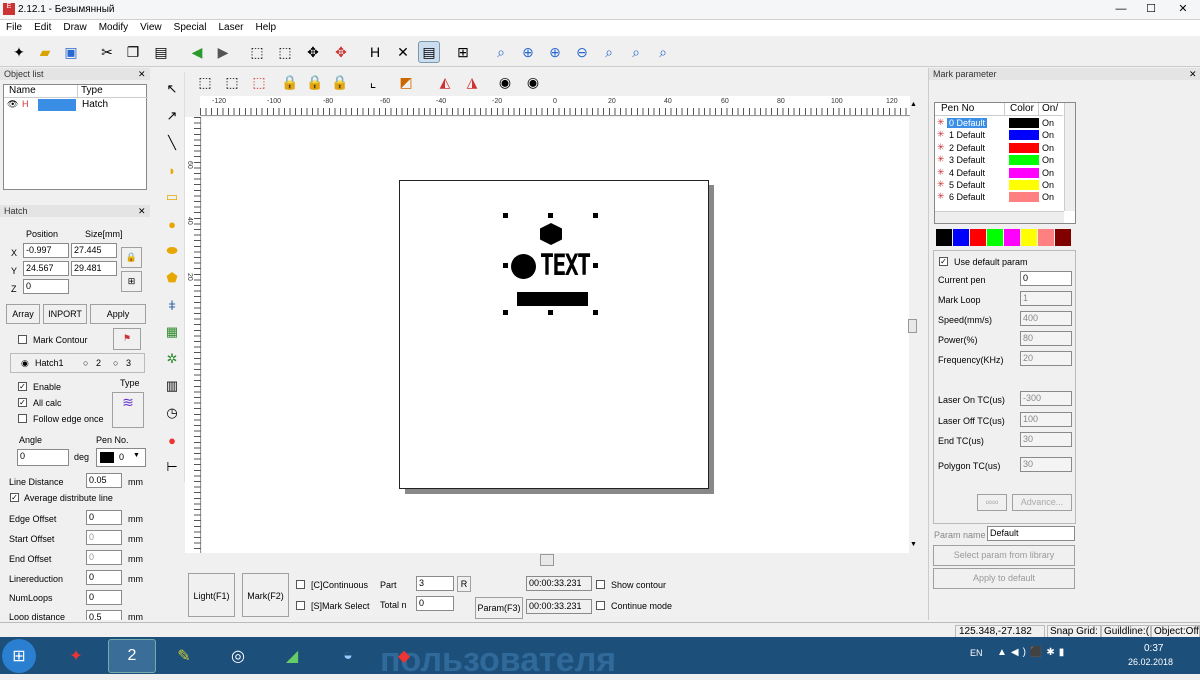  What do you see at coordinates (1151, 9) in the screenshot?
I see `maximize-button: ☐` at bounding box center [1151, 9].